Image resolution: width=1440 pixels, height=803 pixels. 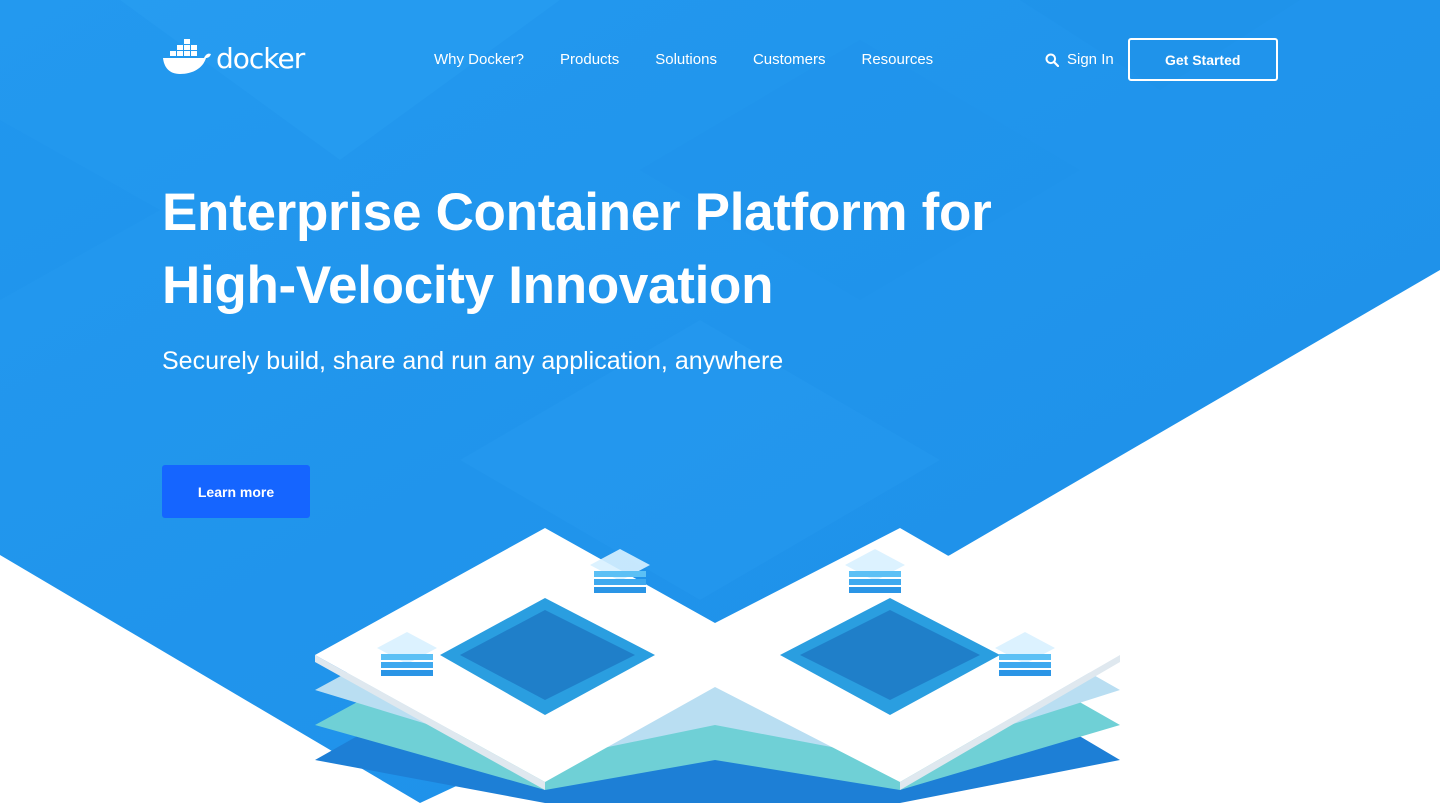 What do you see at coordinates (686, 59) in the screenshot?
I see `nav-link-solutions: Solutions` at bounding box center [686, 59].